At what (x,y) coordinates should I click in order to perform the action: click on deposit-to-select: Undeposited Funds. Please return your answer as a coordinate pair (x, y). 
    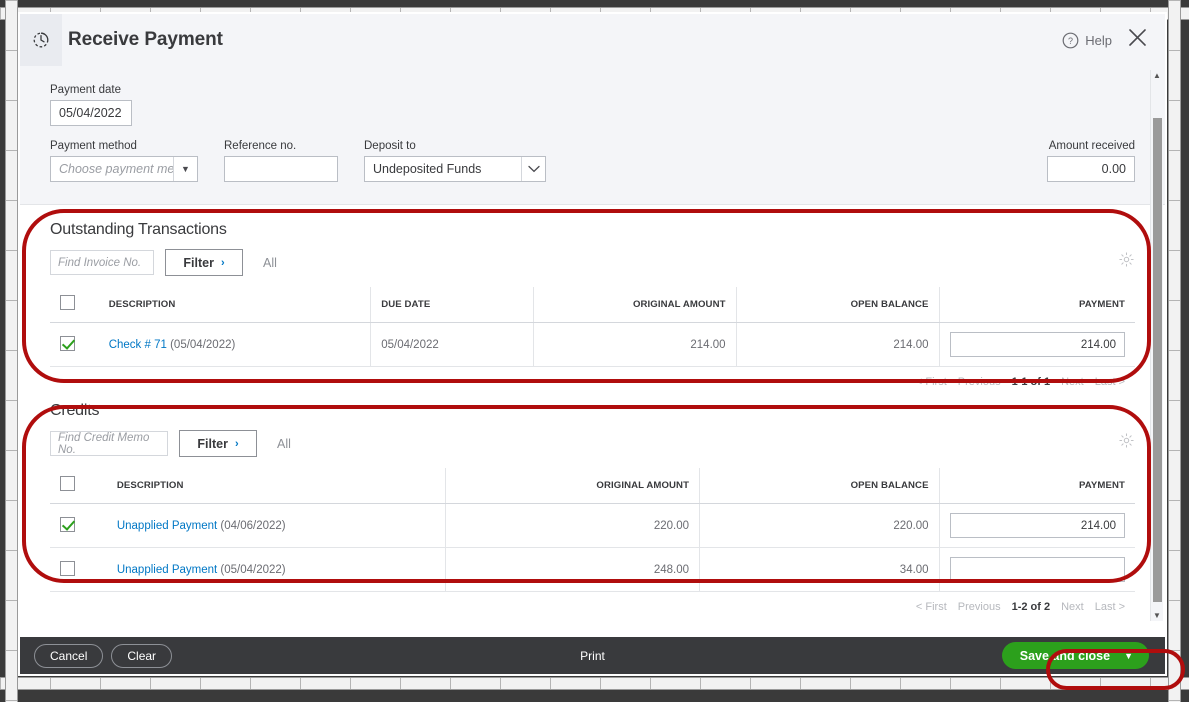
    Looking at the image, I should click on (455, 169).